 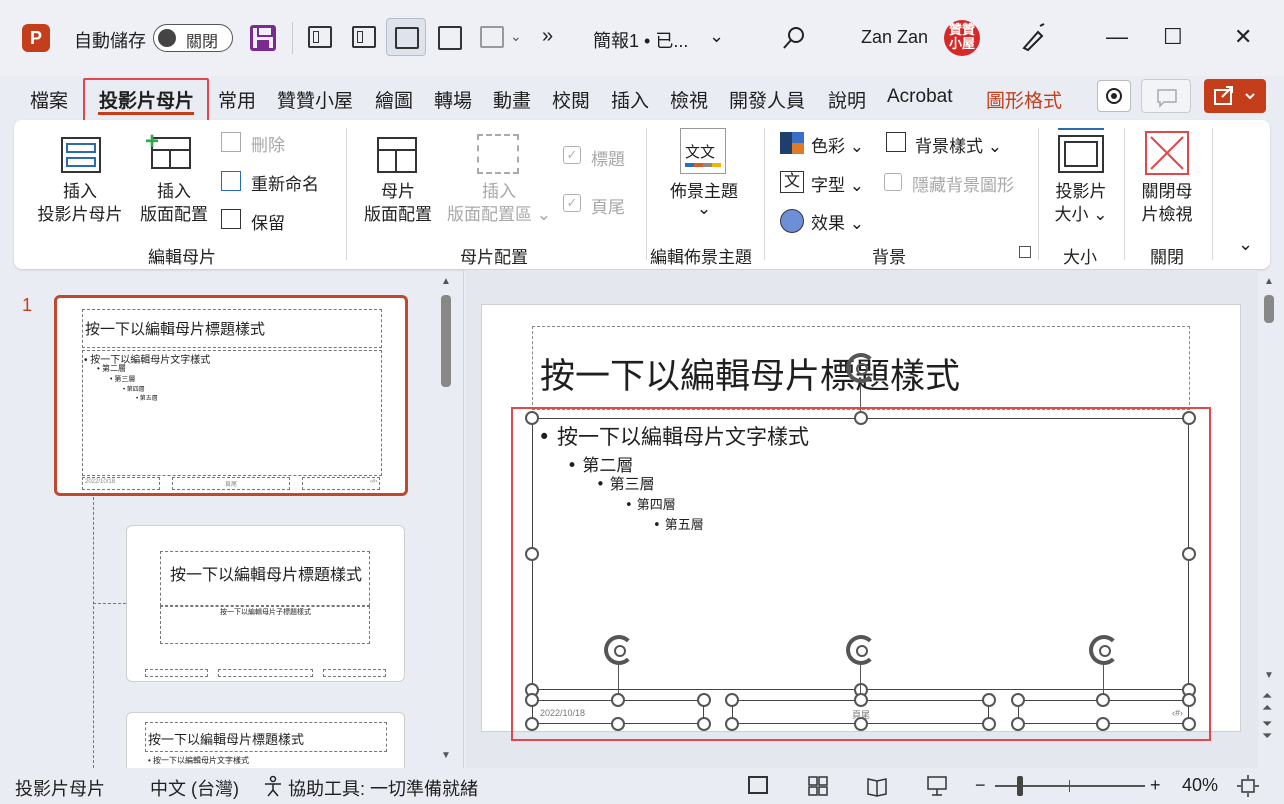 What do you see at coordinates (498, 154) in the screenshot?
I see `insert-placeholder-icon` at bounding box center [498, 154].